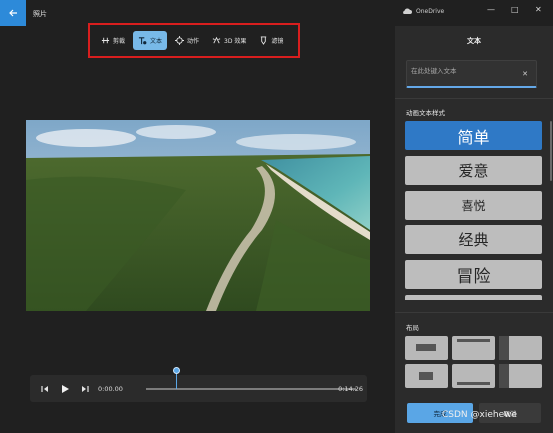  Describe the element at coordinates (176, 381) in the screenshot. I see `playhead-line` at that location.